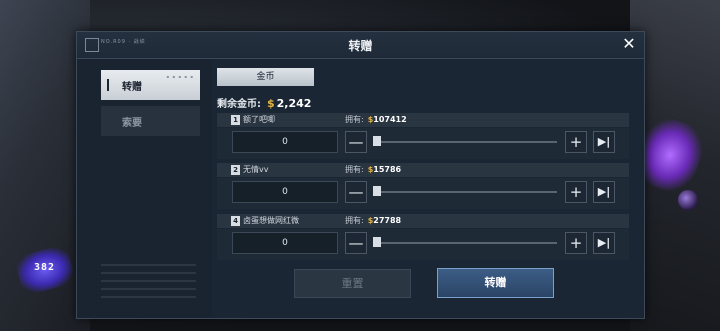 This screenshot has height=331, width=720. I want to click on remaining-balance: 剩余金币: $2,242, so click(264, 102).